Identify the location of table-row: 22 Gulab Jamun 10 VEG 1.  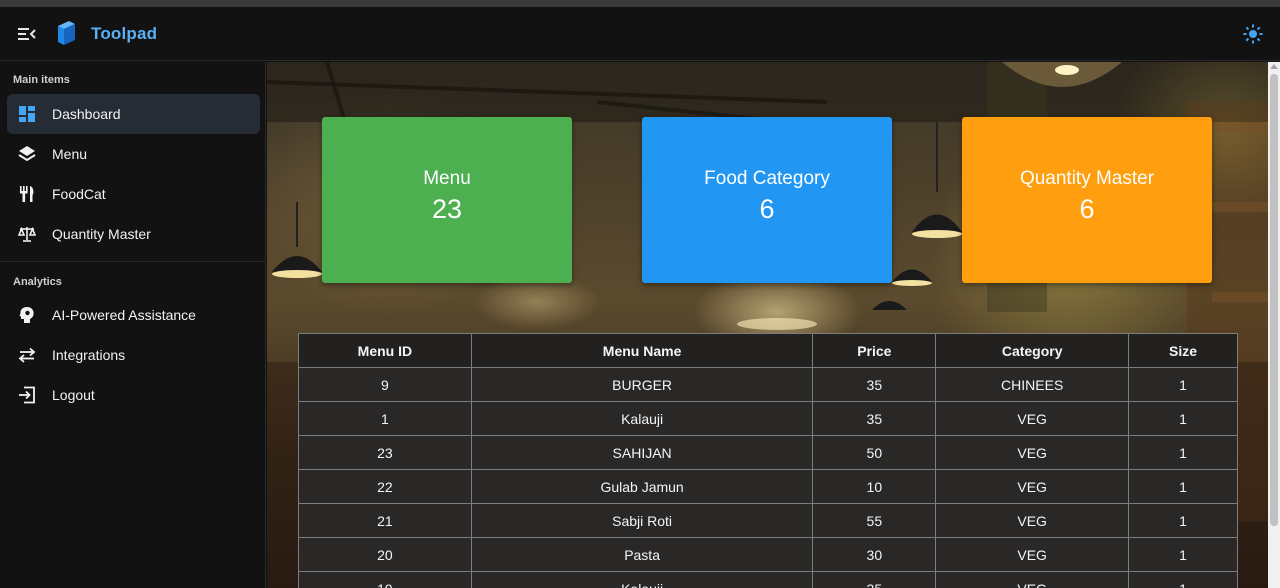
(768, 486).